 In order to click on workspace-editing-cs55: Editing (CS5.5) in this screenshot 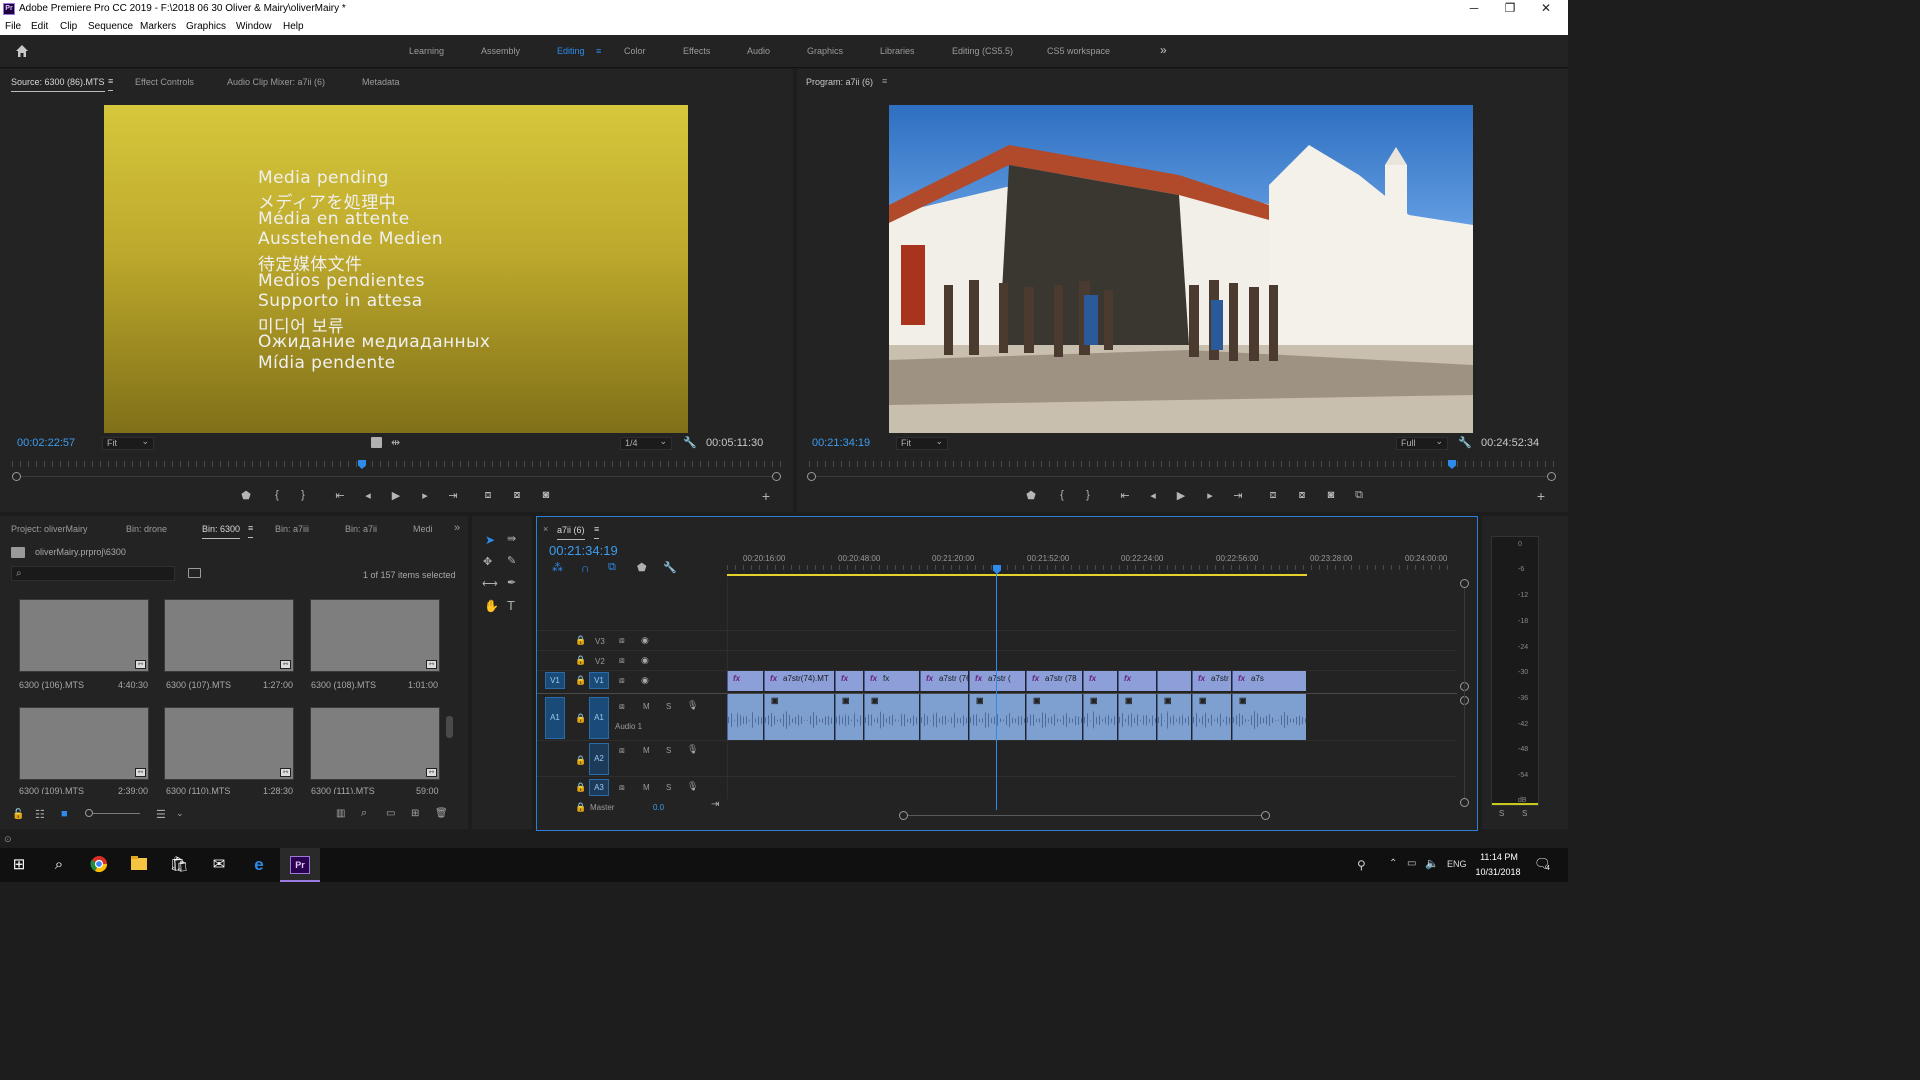, I will do `click(982, 51)`.